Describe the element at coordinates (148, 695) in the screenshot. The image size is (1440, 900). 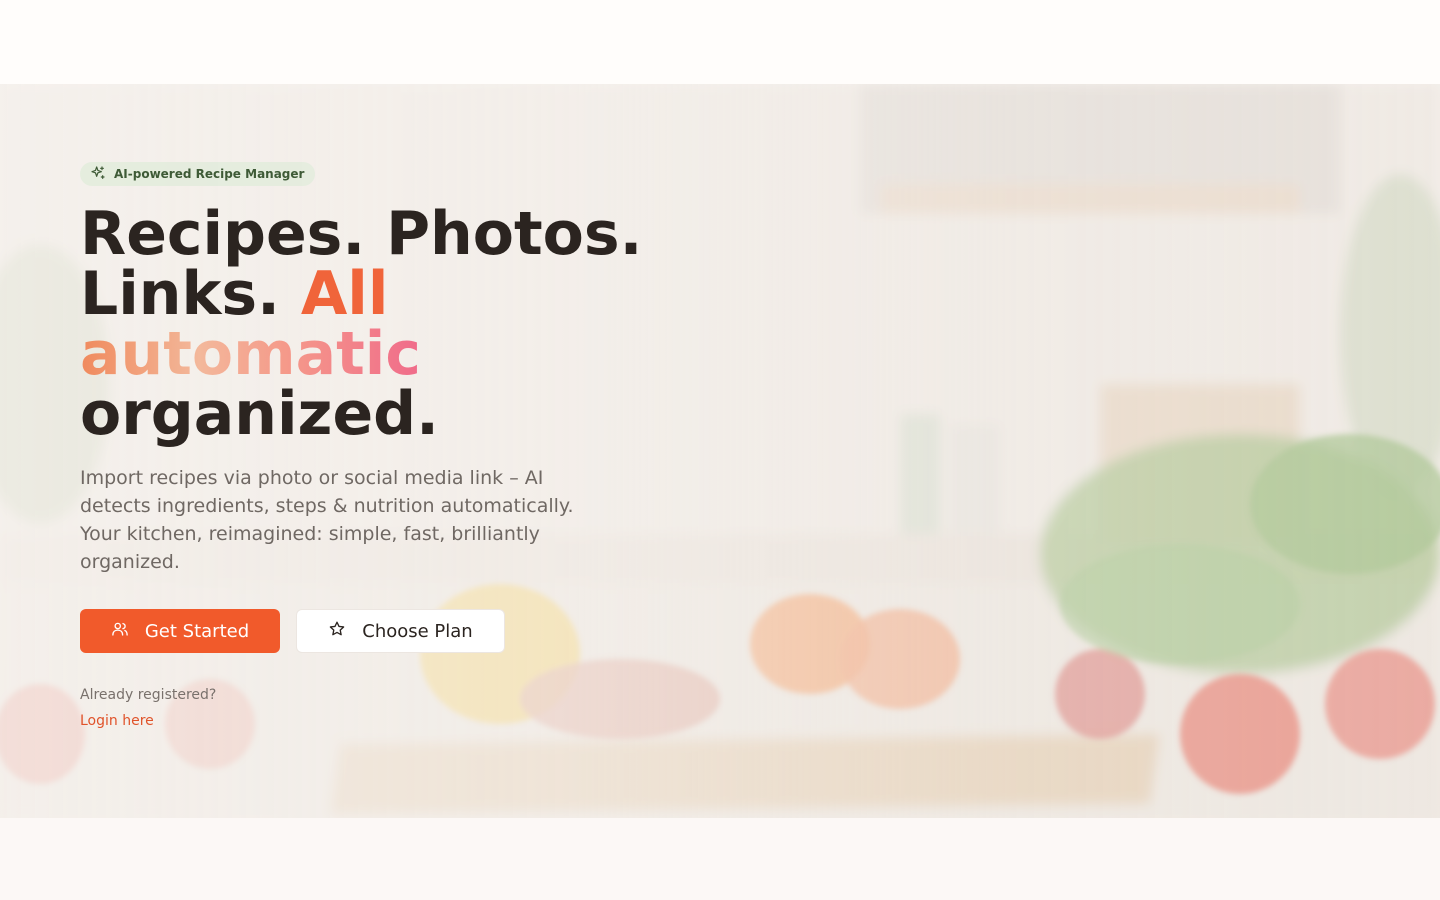
I see `already-registered-text: Already registered?` at that location.